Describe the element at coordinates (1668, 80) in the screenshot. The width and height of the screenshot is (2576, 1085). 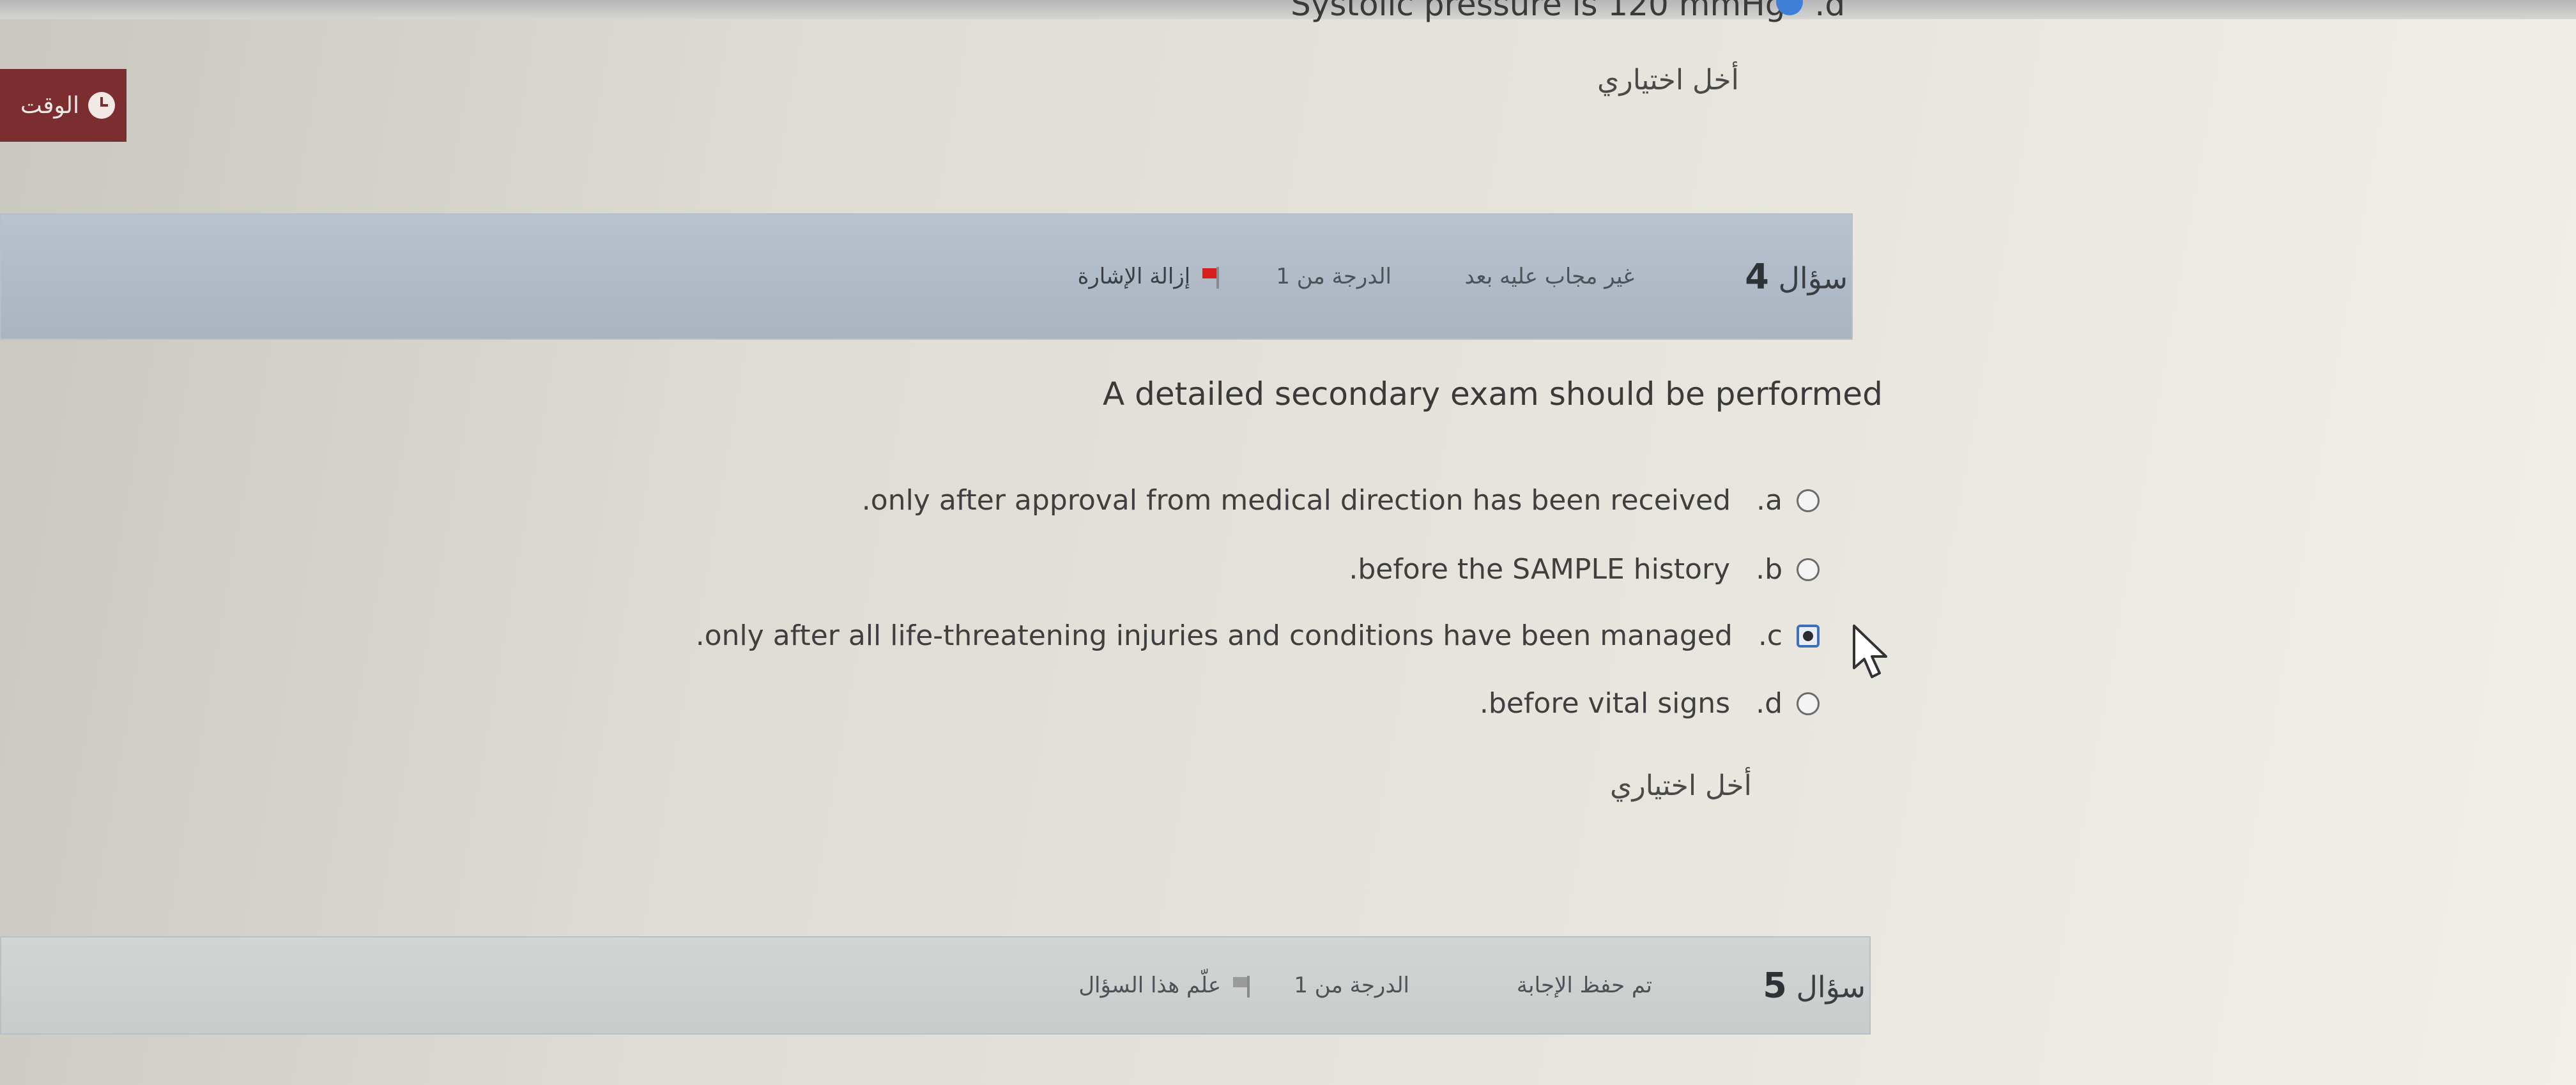
I see `clear-choice-link-previous: أخل اختياري` at that location.